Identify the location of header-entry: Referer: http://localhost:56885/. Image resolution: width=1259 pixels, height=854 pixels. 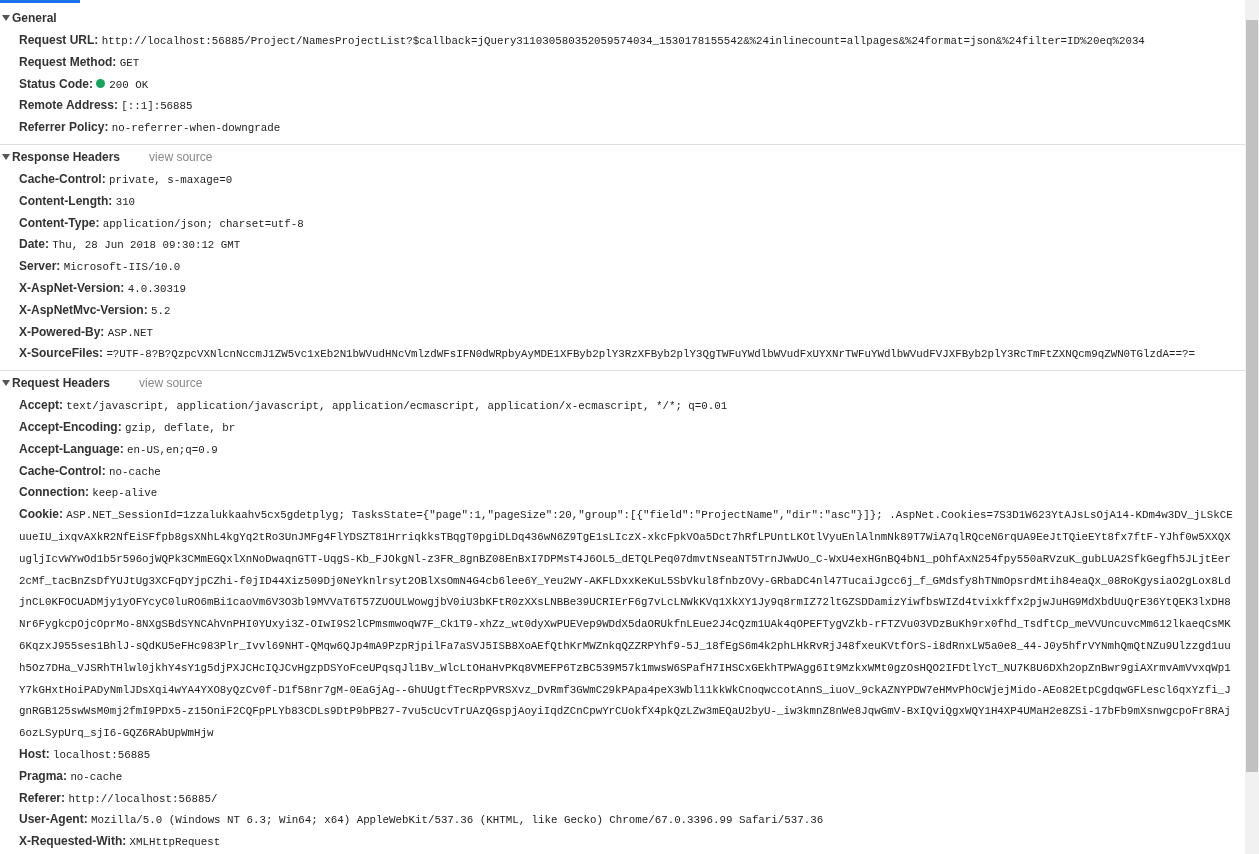
(118, 797).